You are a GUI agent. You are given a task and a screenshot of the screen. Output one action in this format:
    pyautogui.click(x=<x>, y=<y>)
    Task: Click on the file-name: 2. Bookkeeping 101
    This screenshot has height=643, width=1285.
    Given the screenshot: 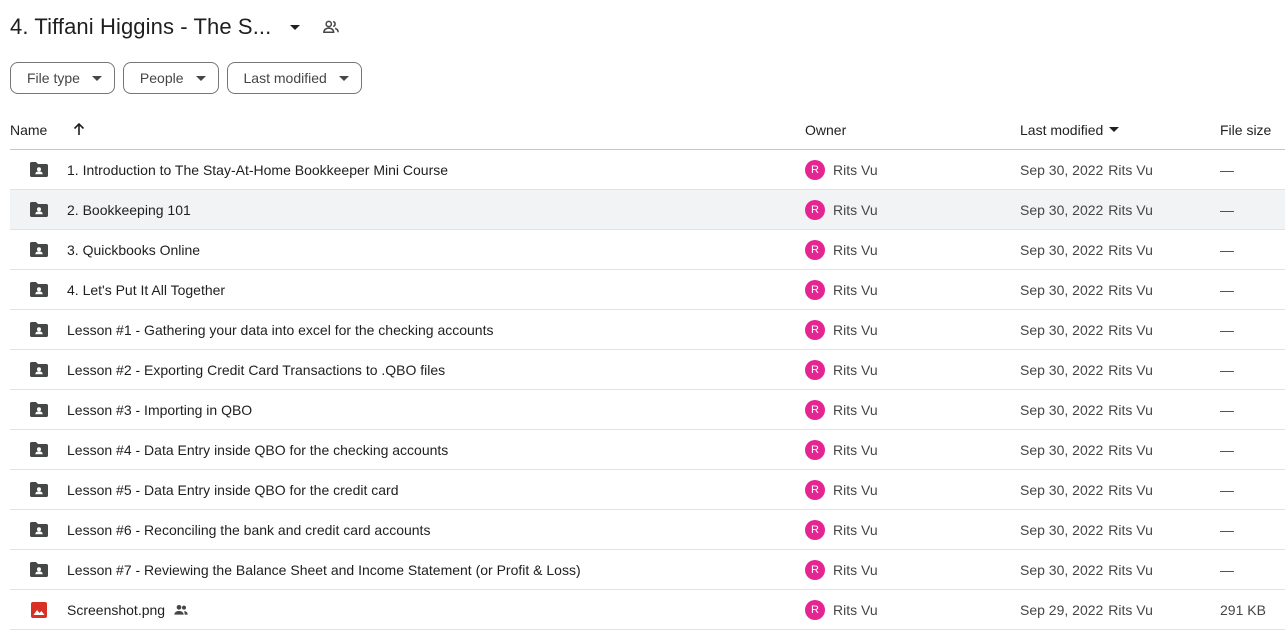 What is the action you would take?
    pyautogui.click(x=129, y=209)
    